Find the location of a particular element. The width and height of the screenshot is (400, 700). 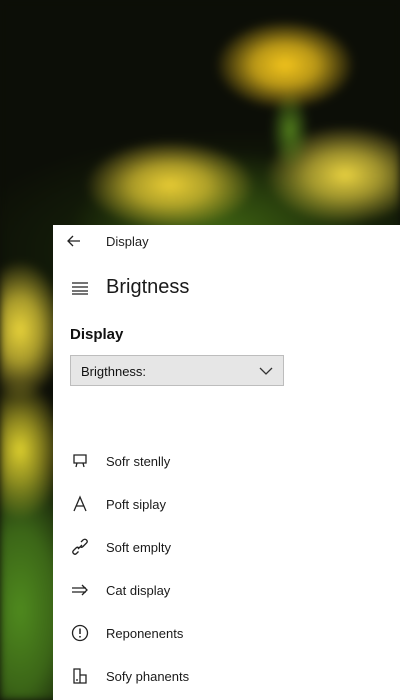

dropdown-selected-value: Brigthness: is located at coordinates (114, 371).